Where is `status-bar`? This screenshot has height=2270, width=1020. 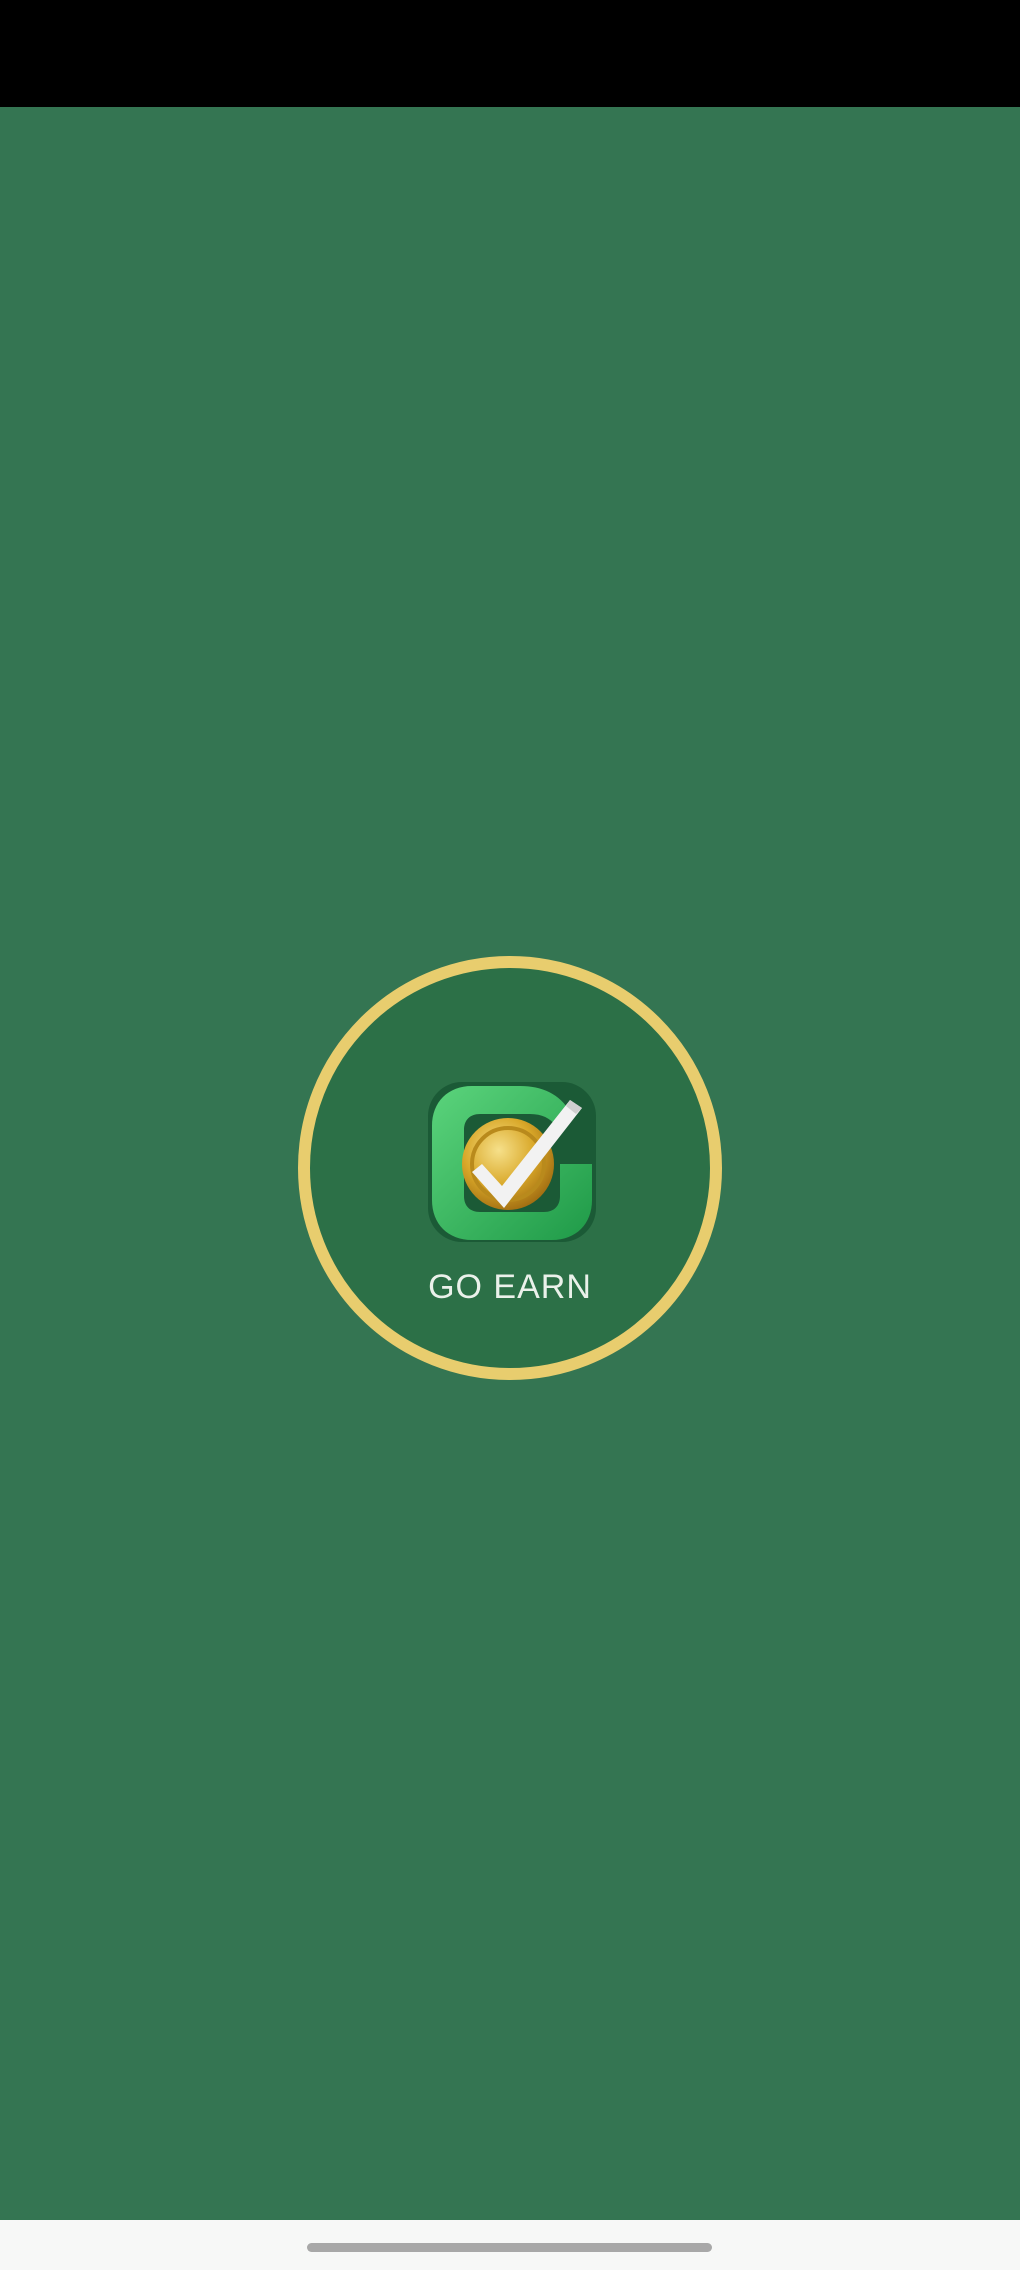 status-bar is located at coordinates (510, 53).